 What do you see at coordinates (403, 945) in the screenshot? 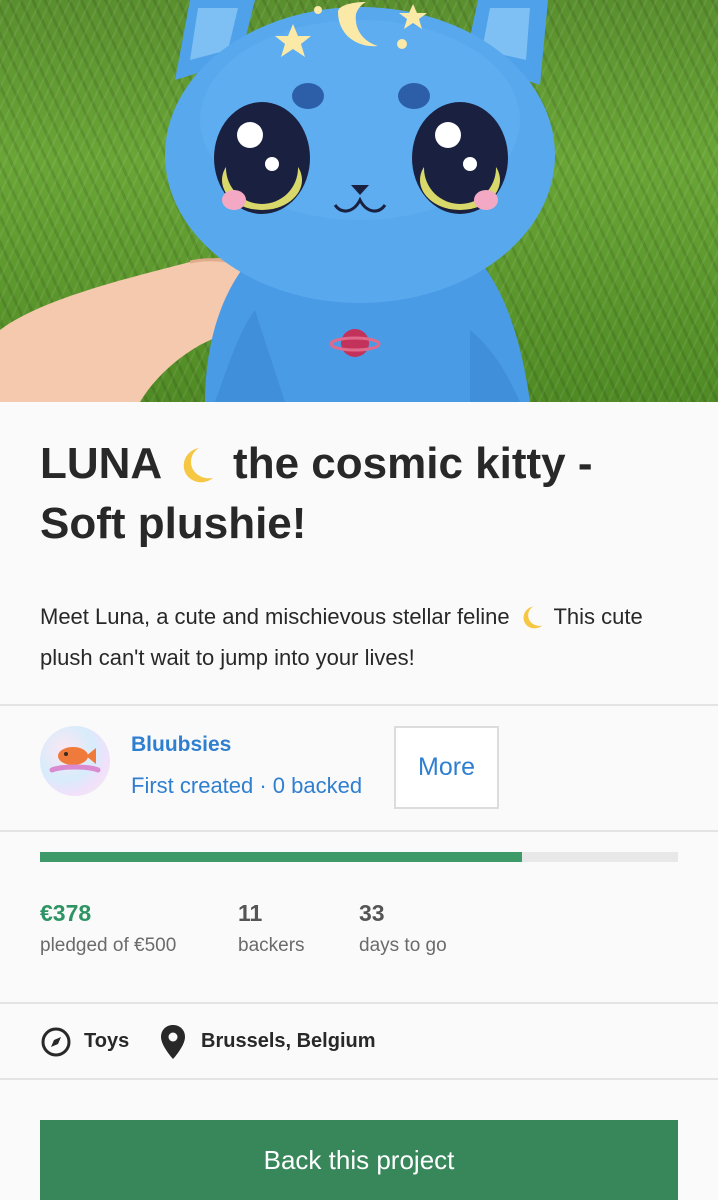
I see `days-label: days to go` at bounding box center [403, 945].